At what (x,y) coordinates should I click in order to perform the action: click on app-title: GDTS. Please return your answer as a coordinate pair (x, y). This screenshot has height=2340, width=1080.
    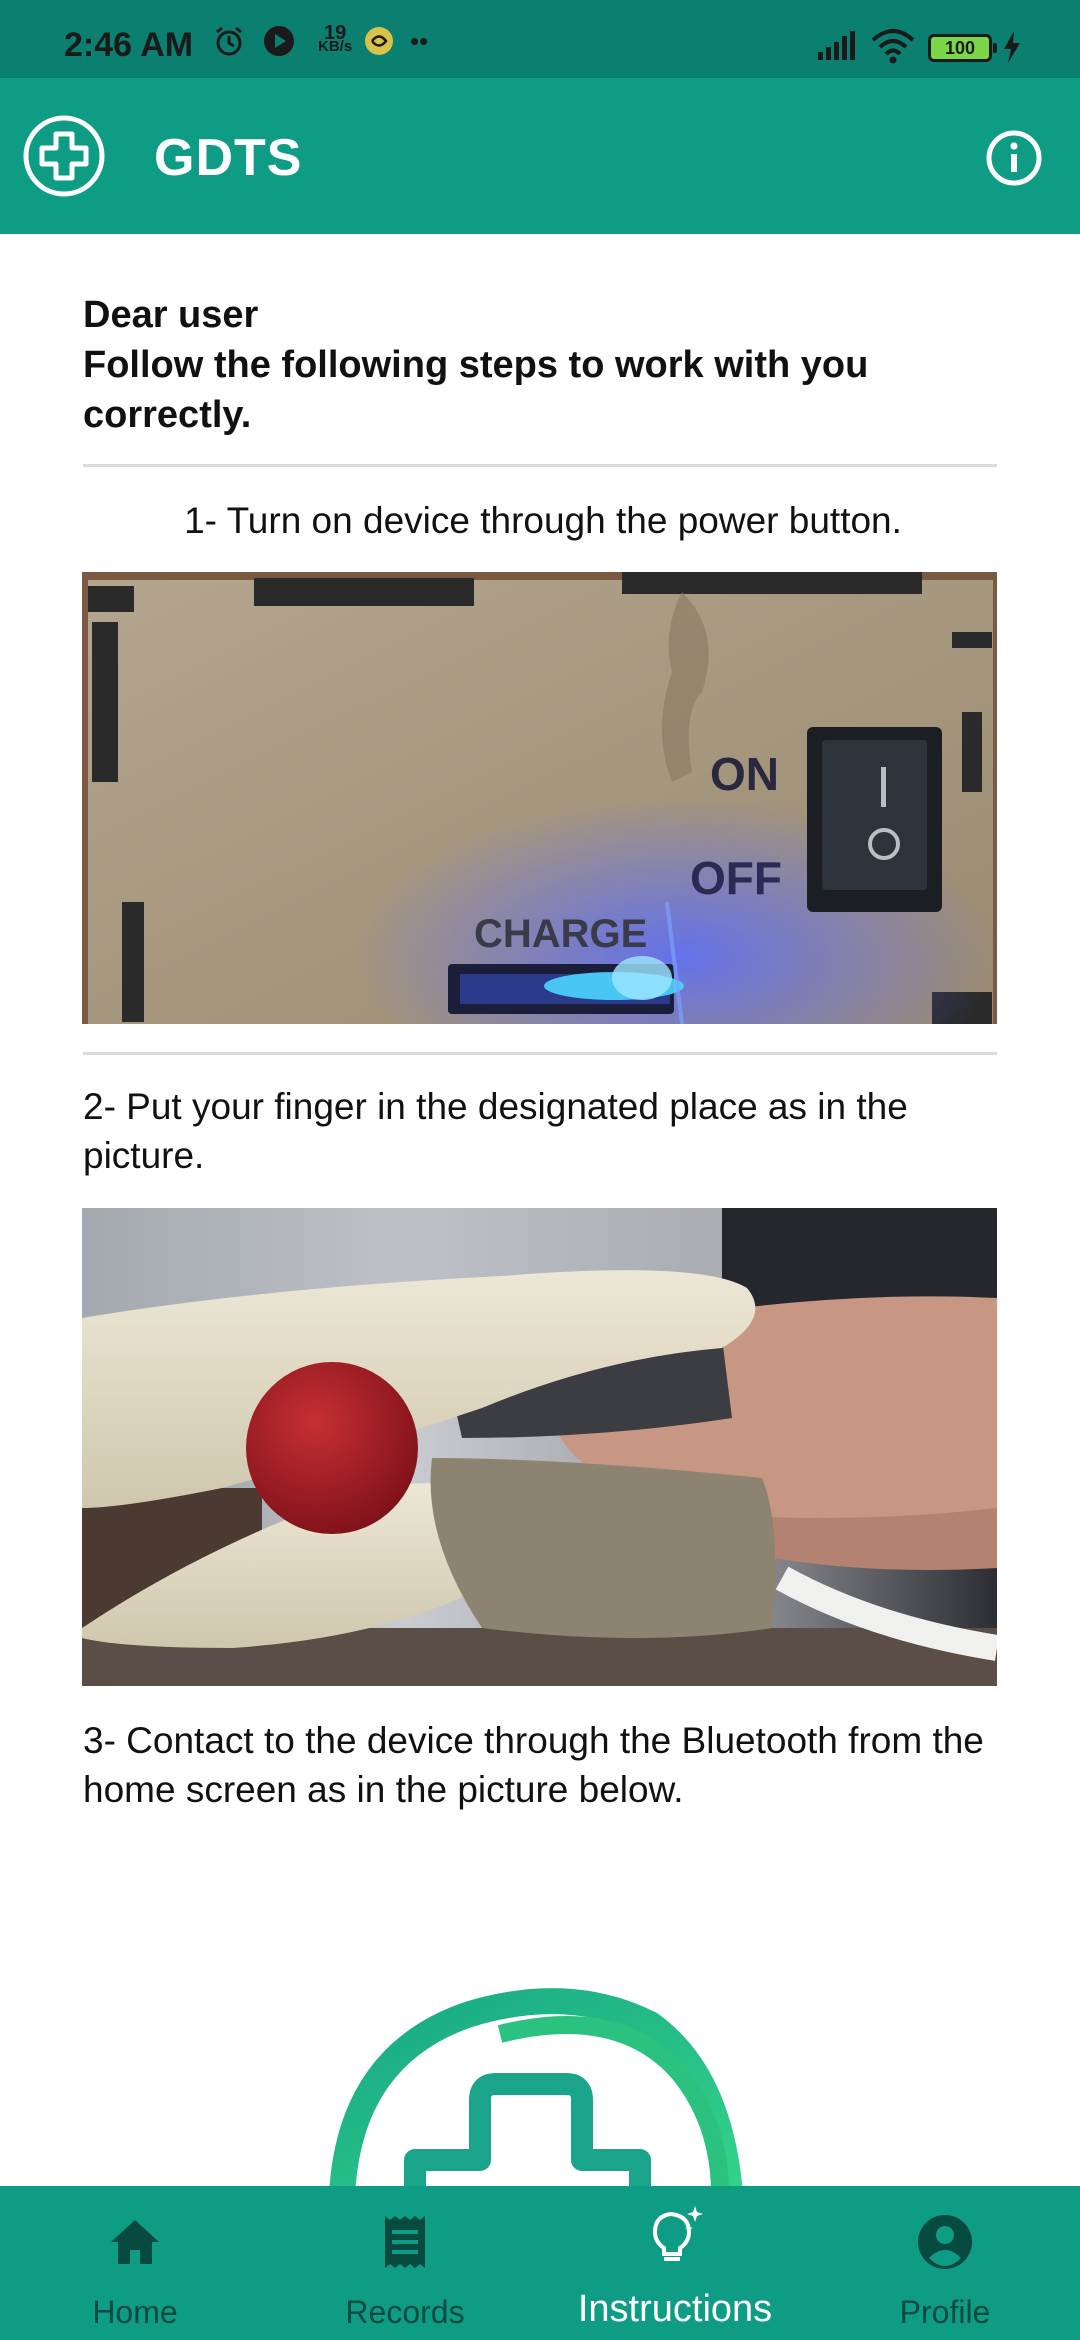
    Looking at the image, I should click on (228, 158).